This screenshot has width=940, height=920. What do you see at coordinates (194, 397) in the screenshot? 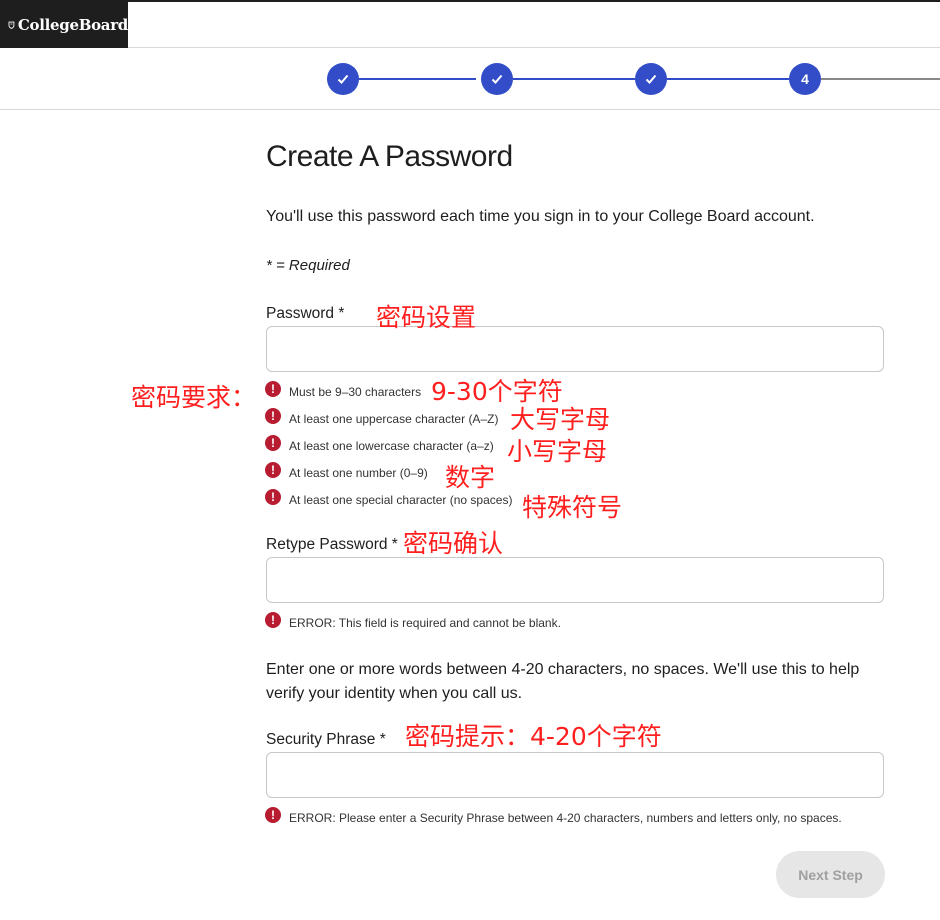
I see `annotation-requirements-title: 密码要求：` at bounding box center [194, 397].